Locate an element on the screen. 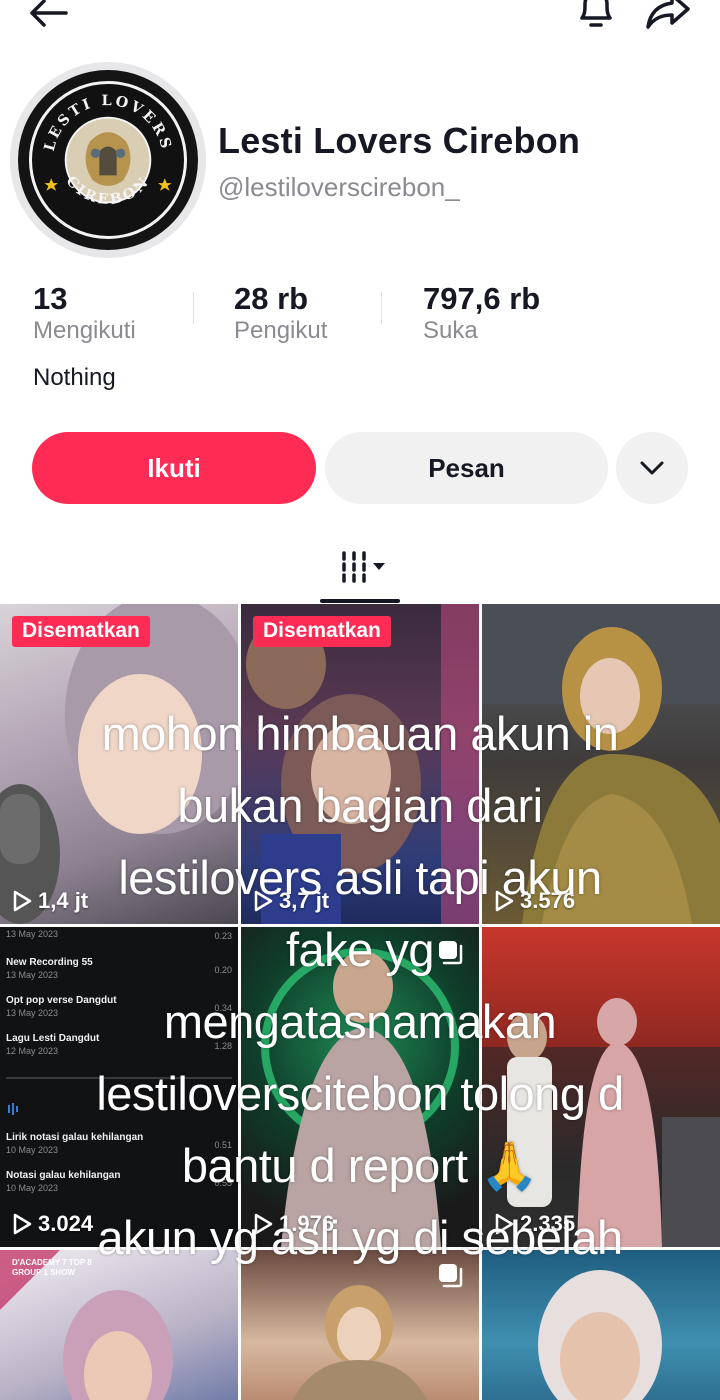 The width and height of the screenshot is (720, 1400). grid-icon is located at coordinates (363, 567).